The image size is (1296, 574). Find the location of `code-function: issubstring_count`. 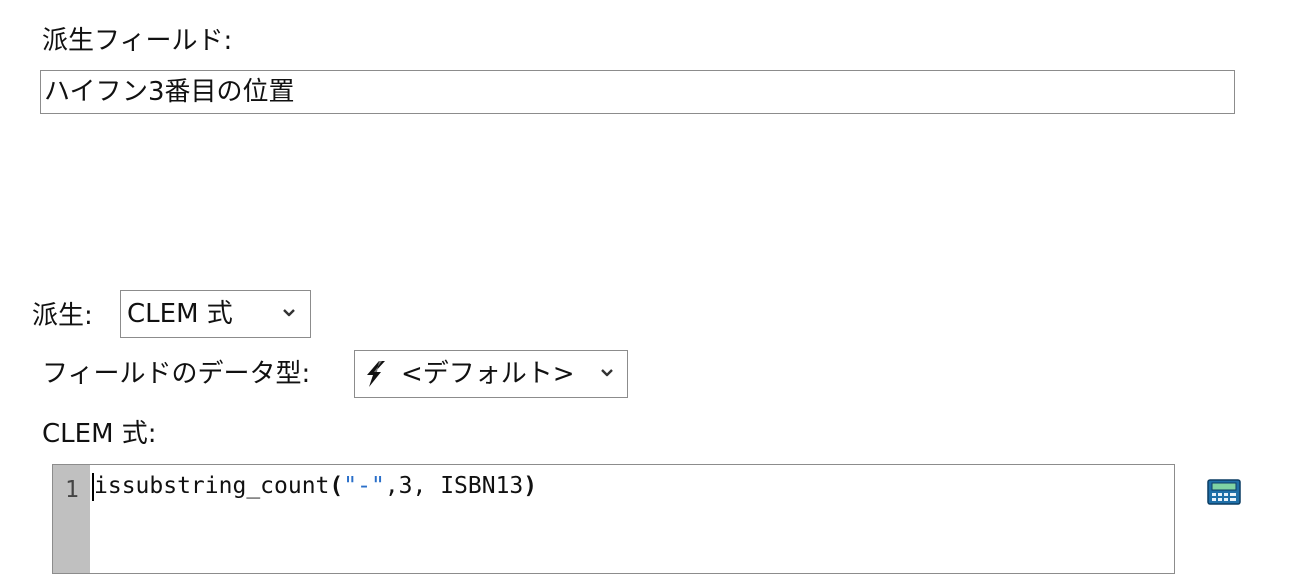

code-function: issubstring_count is located at coordinates (212, 486).